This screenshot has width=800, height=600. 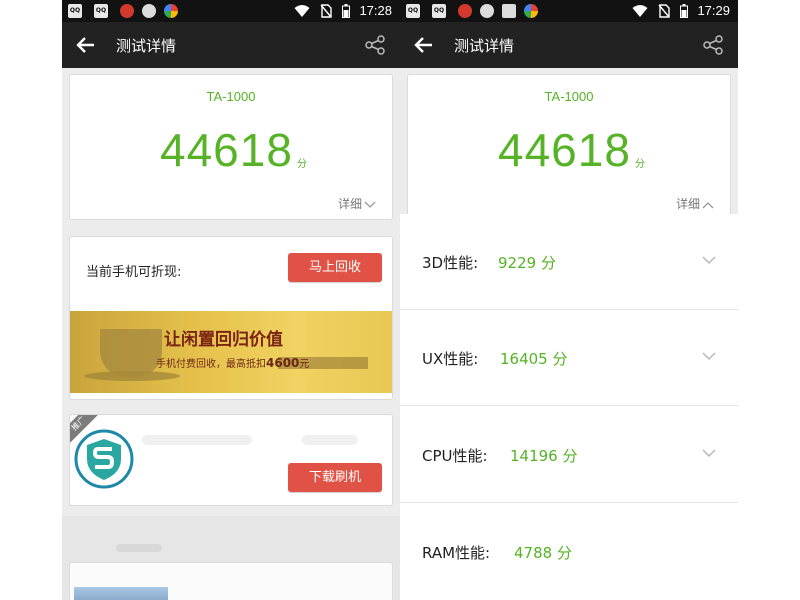 What do you see at coordinates (231, 581) in the screenshot?
I see `next-card` at bounding box center [231, 581].